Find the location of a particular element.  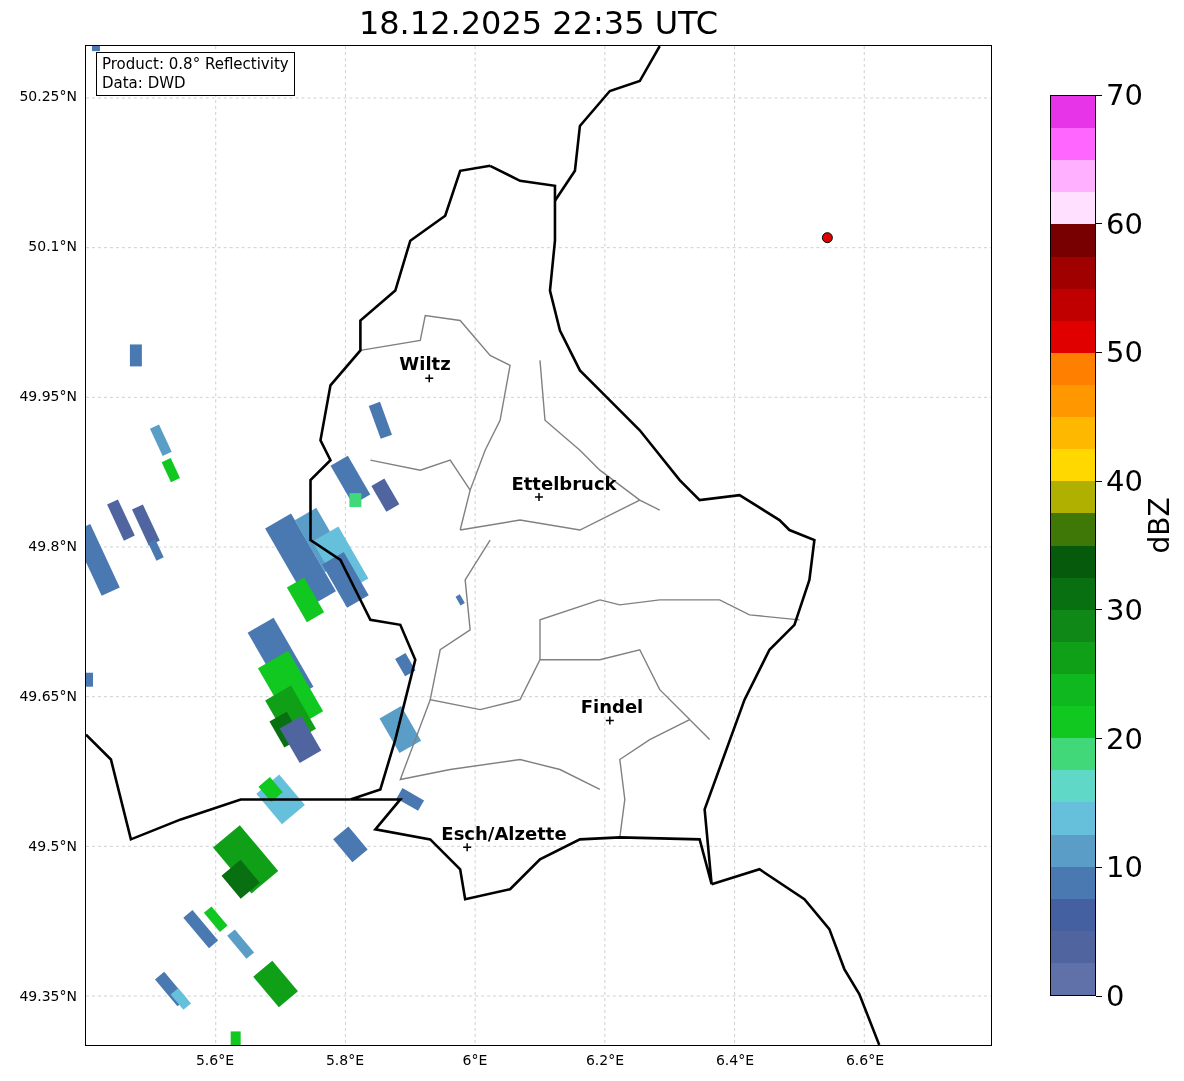

latitude-tick-label: 50.25°N is located at coordinates (48, 96).